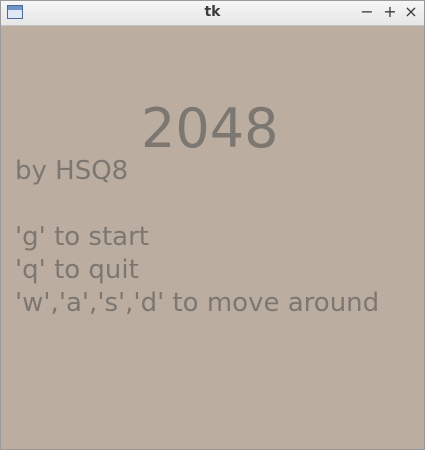  What do you see at coordinates (367, 12) in the screenshot?
I see `minimize-button: −` at bounding box center [367, 12].